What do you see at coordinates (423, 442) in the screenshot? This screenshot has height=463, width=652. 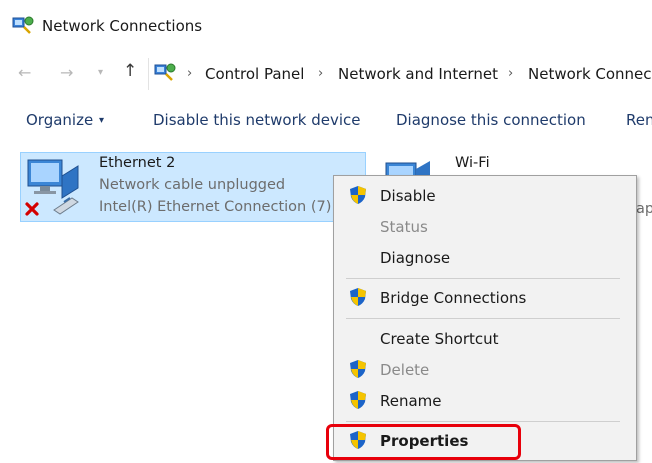 I see `properties-highlight-box` at bounding box center [423, 442].